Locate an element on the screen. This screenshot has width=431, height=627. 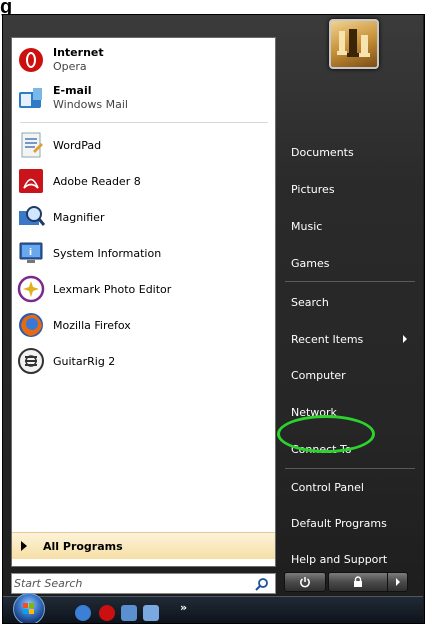
all-programs-button: All Programs is located at coordinates (143, 545).